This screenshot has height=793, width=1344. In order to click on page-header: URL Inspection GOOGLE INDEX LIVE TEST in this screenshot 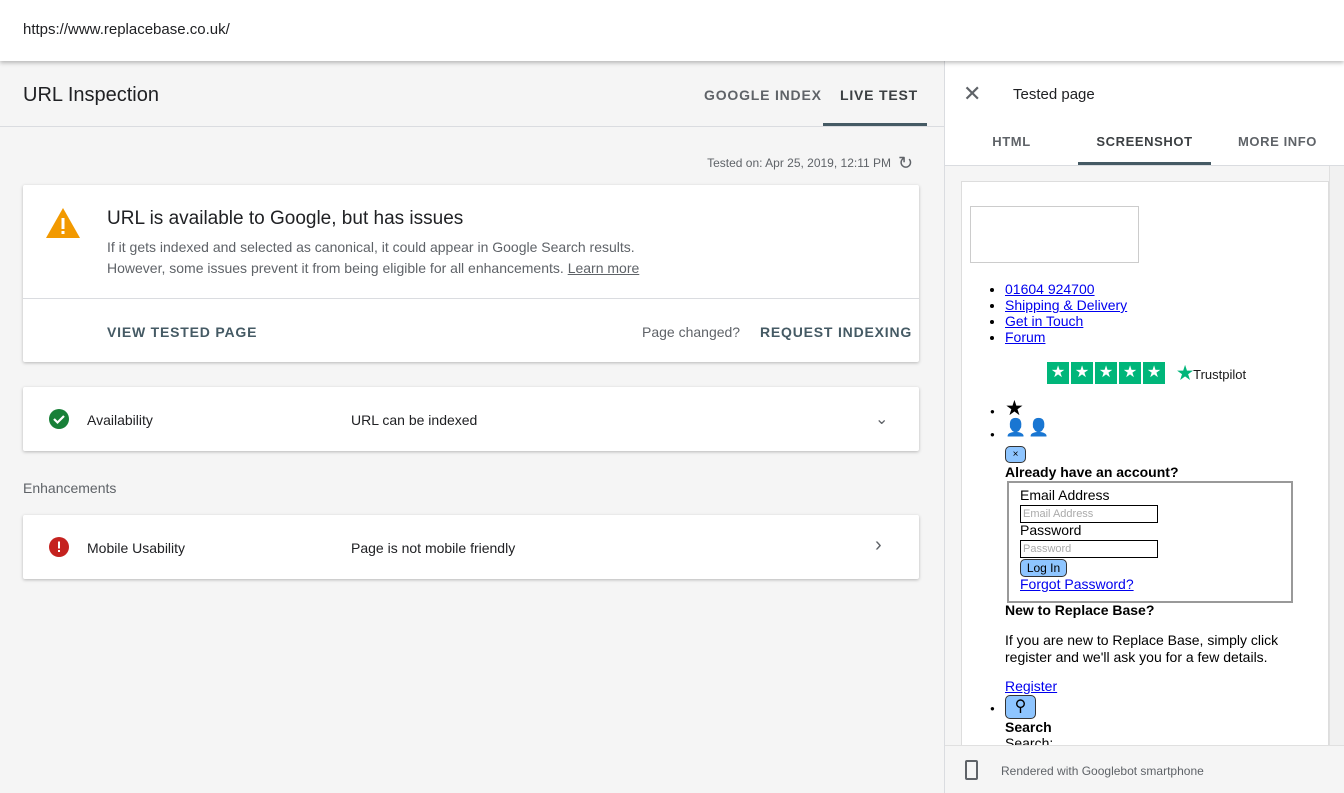, I will do `click(472, 94)`.